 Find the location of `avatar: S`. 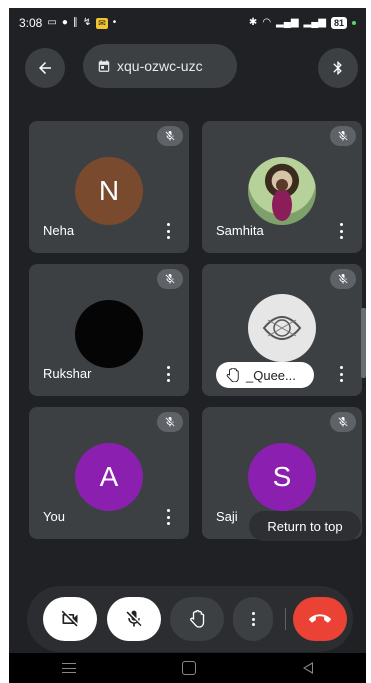

avatar: S is located at coordinates (282, 477).